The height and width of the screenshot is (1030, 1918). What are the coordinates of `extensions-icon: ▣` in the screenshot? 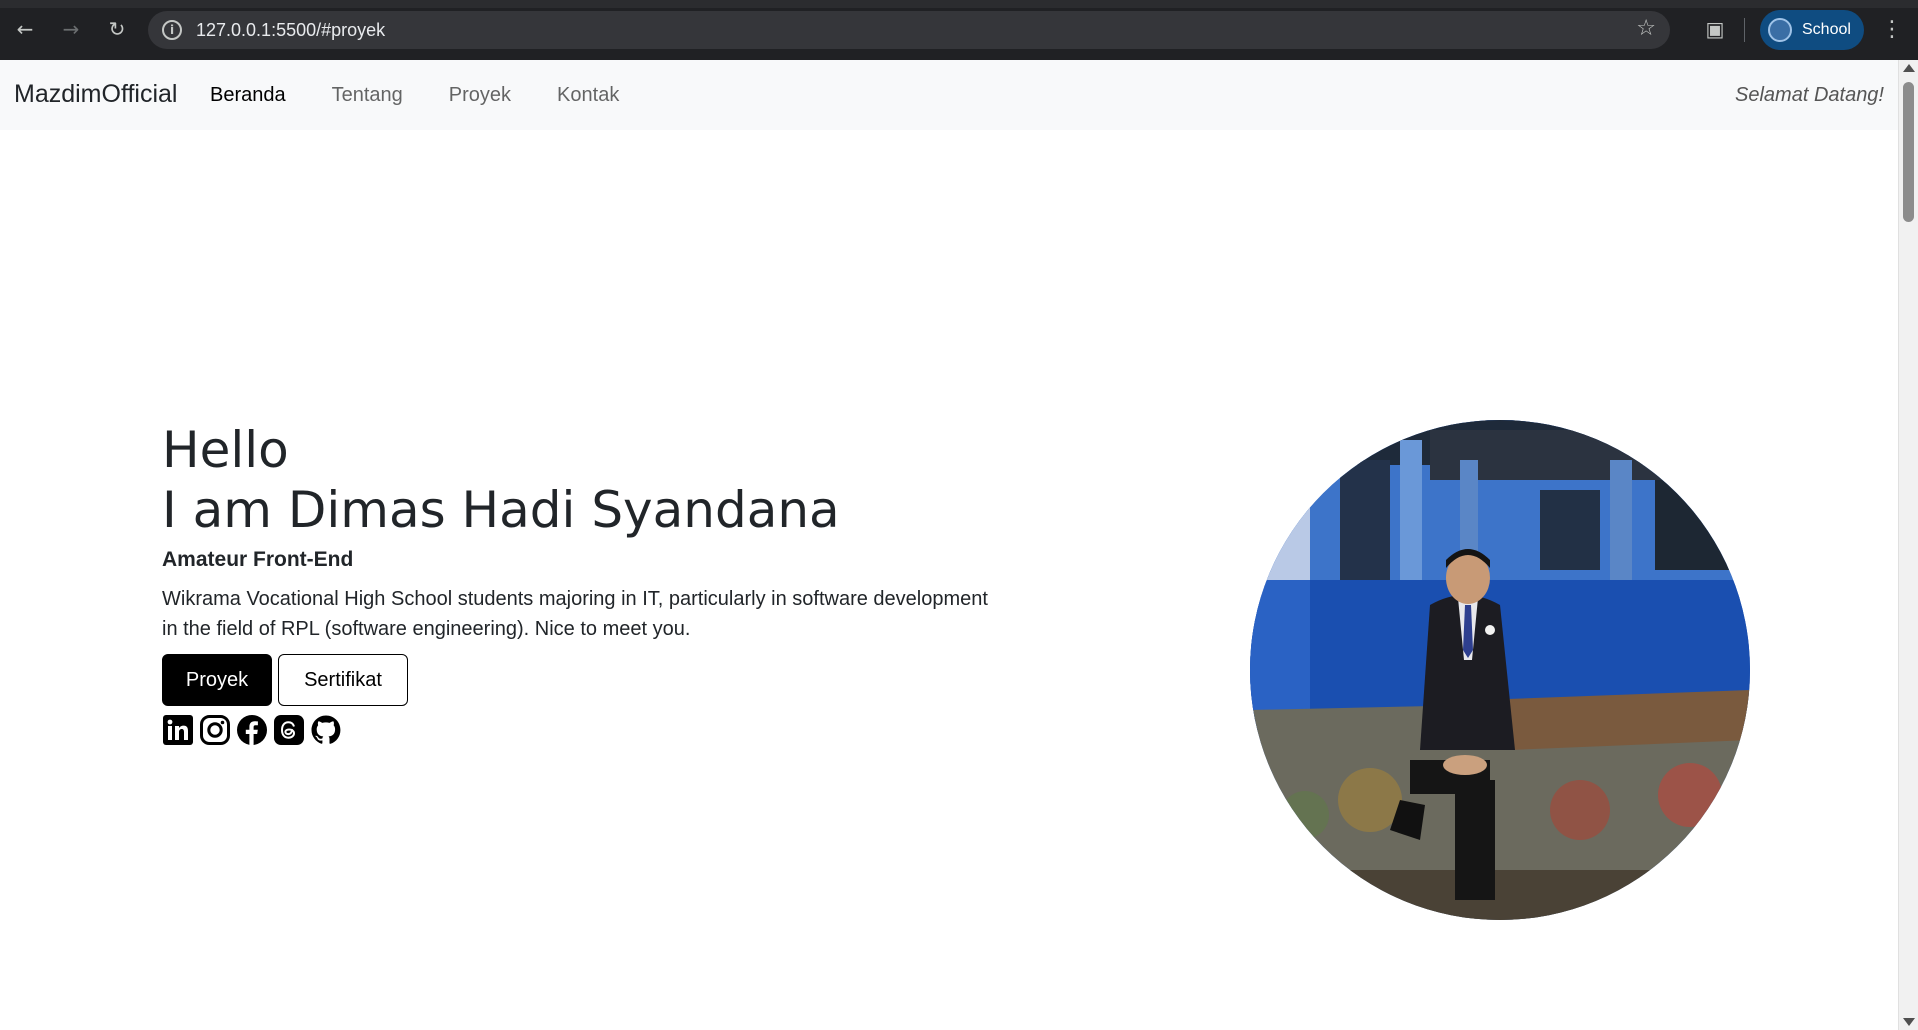 It's located at (1715, 29).